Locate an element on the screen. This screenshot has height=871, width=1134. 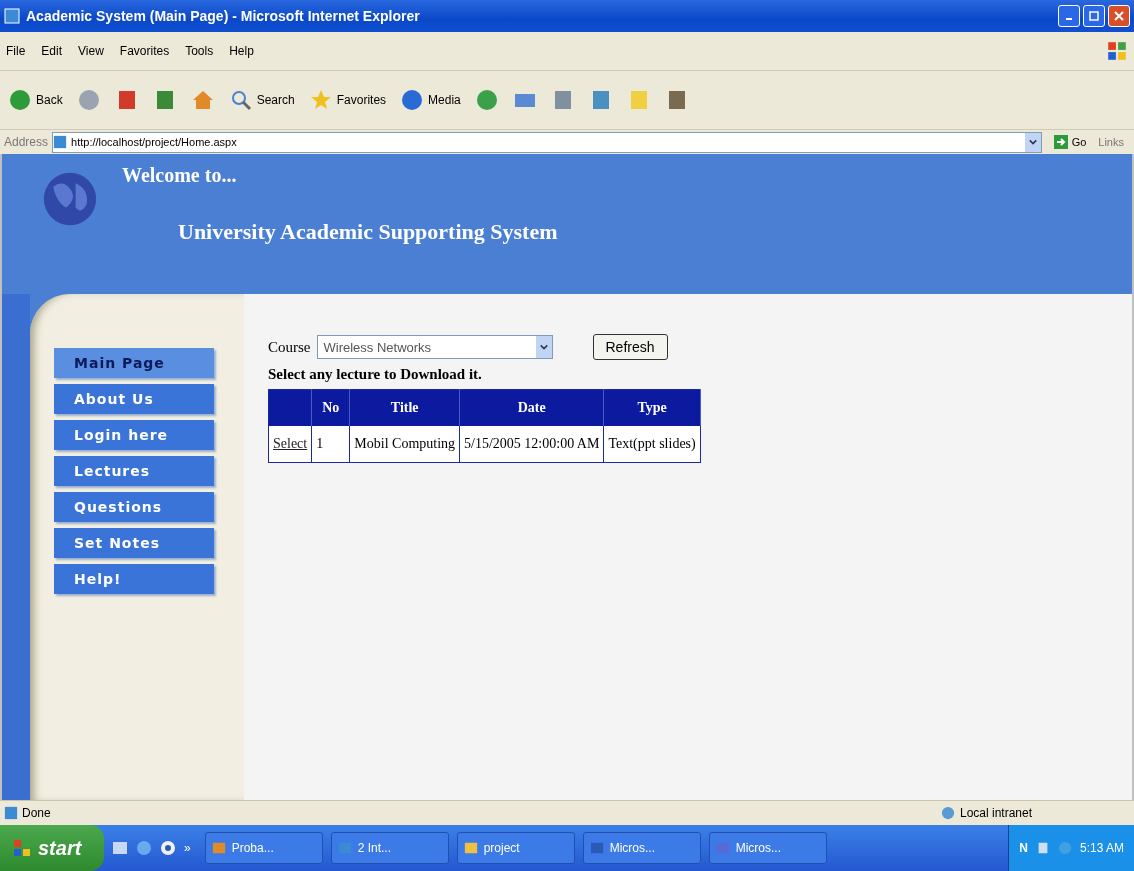
go-arrow-icon is located at coordinates (1060, 142).